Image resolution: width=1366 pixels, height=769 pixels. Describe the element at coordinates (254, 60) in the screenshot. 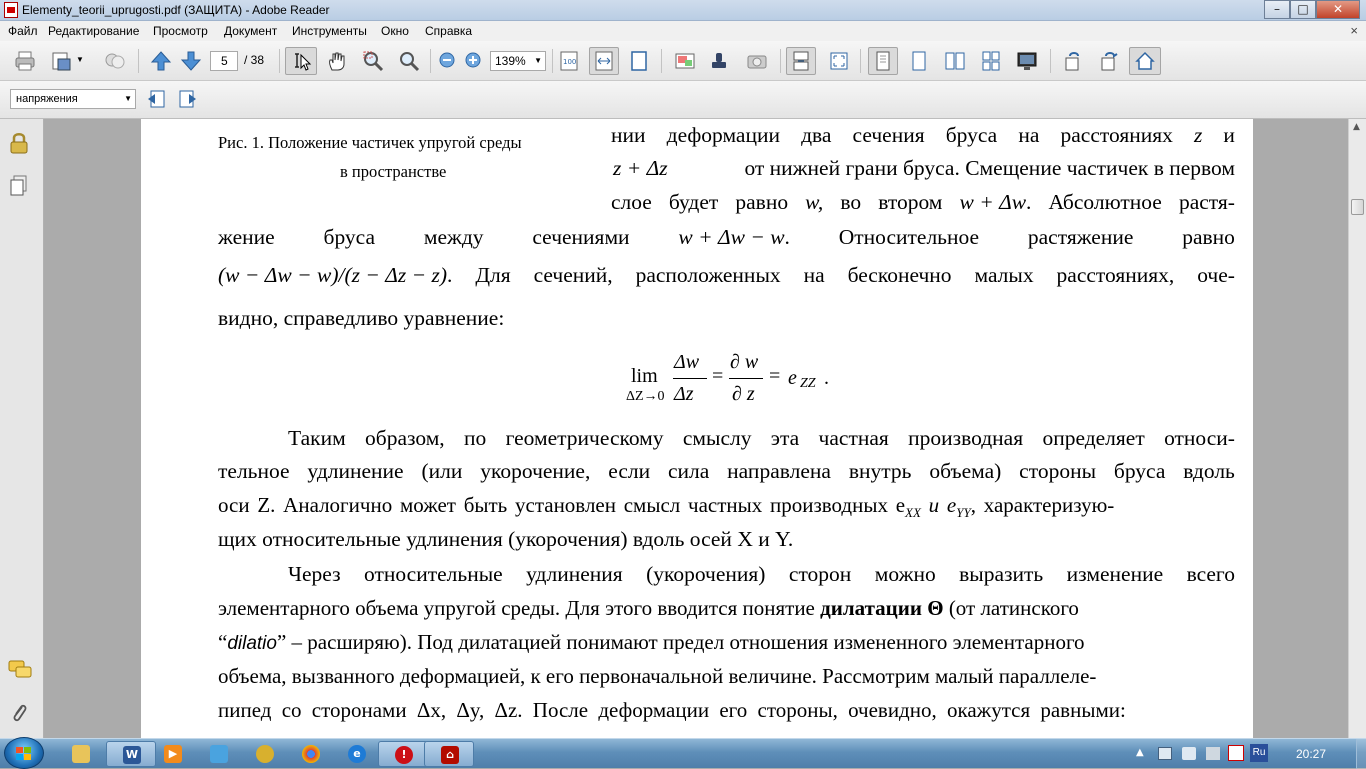

I see `page-total-label: / 38` at that location.